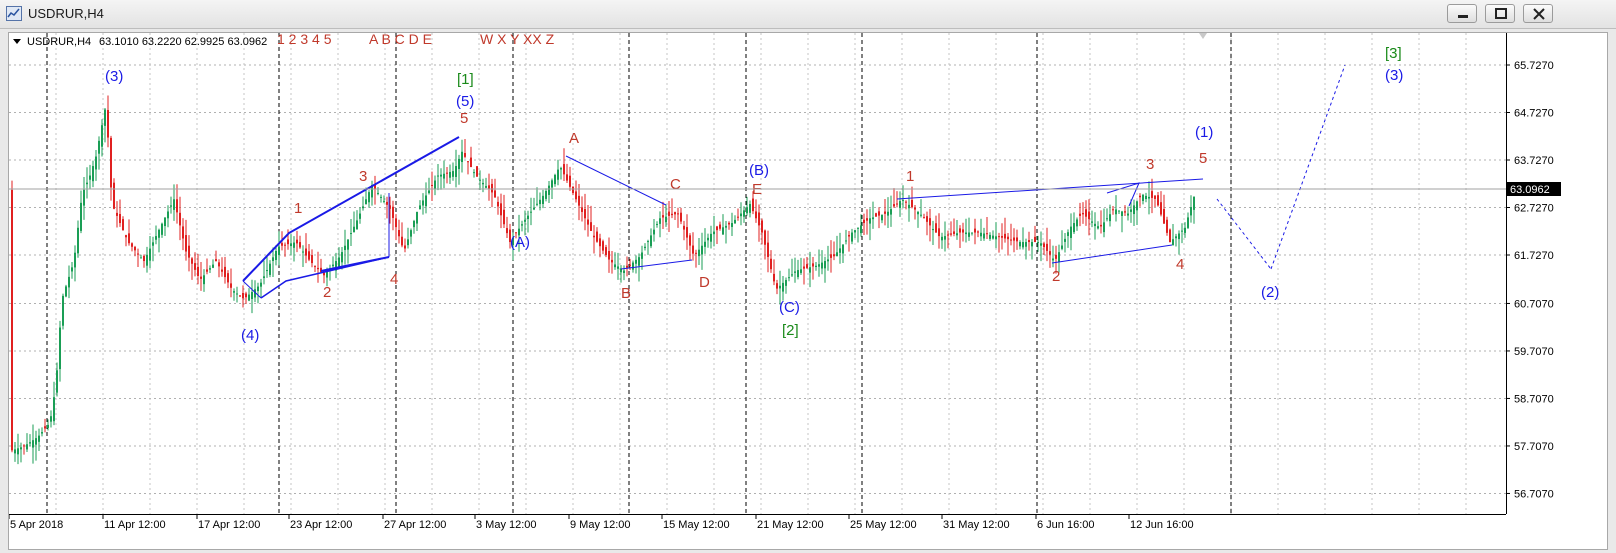  I want to click on title-bar: USDRUR,H4, so click(808, 14).